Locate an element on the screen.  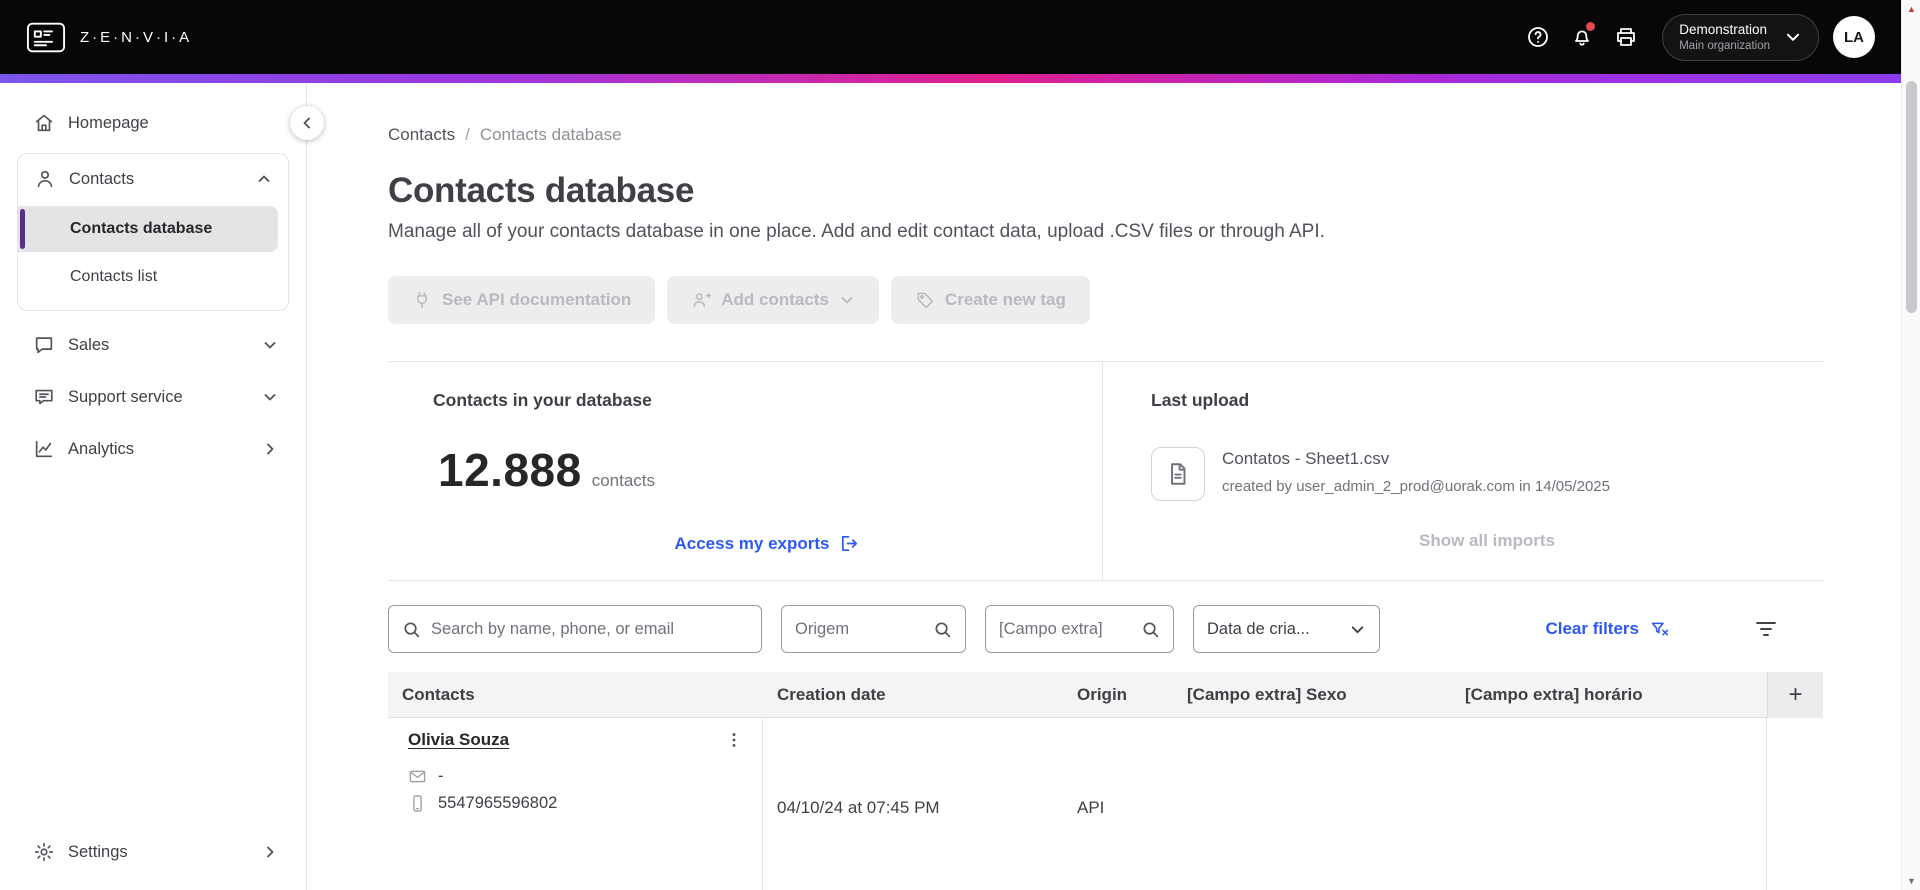
origin-filter-field is located at coordinates (873, 629).